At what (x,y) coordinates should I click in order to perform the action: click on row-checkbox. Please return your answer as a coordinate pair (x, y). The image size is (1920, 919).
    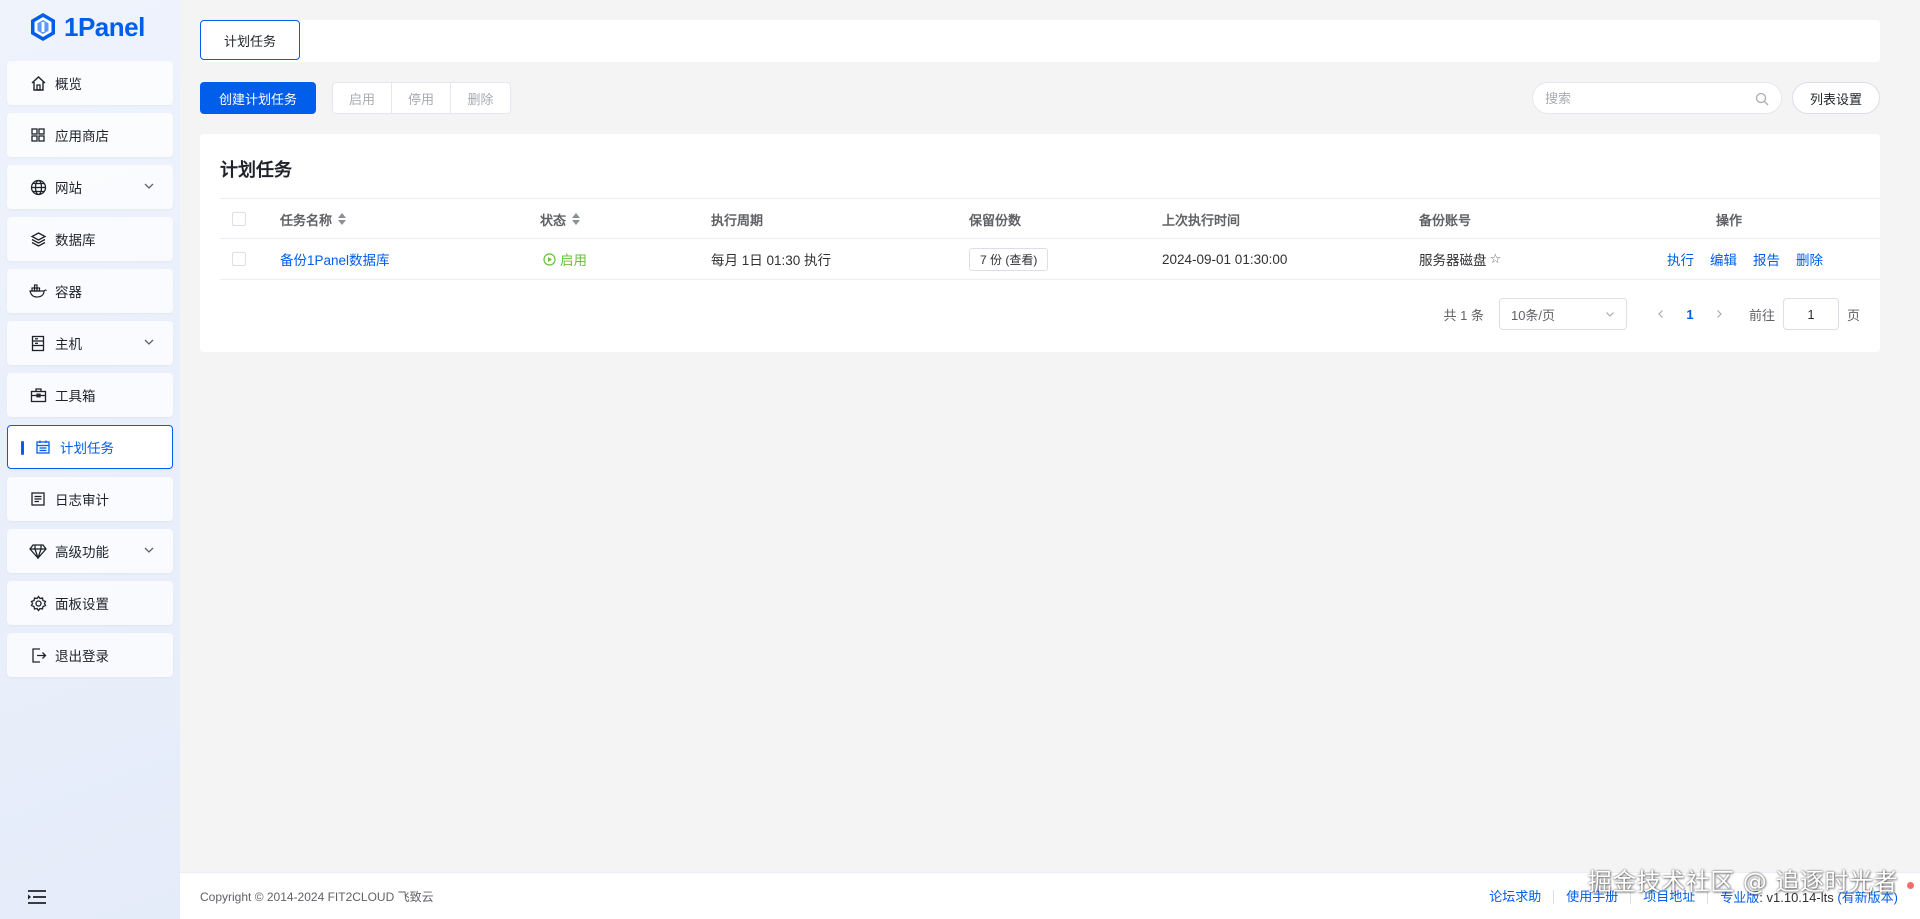
    Looking at the image, I should click on (239, 259).